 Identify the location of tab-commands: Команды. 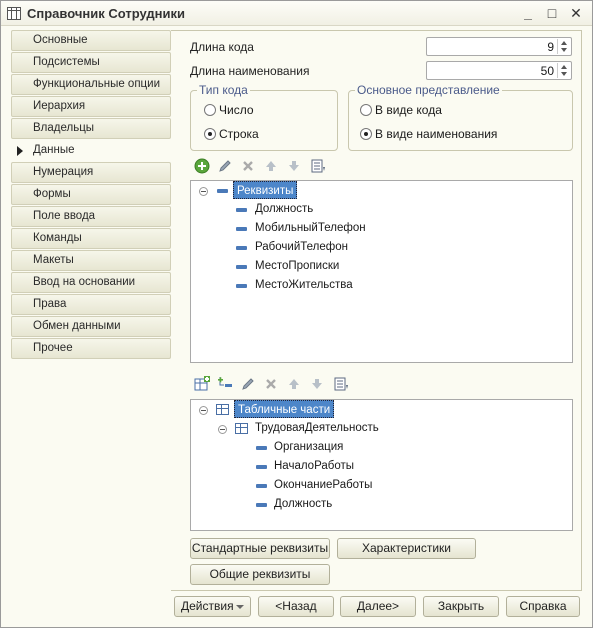
(91, 238).